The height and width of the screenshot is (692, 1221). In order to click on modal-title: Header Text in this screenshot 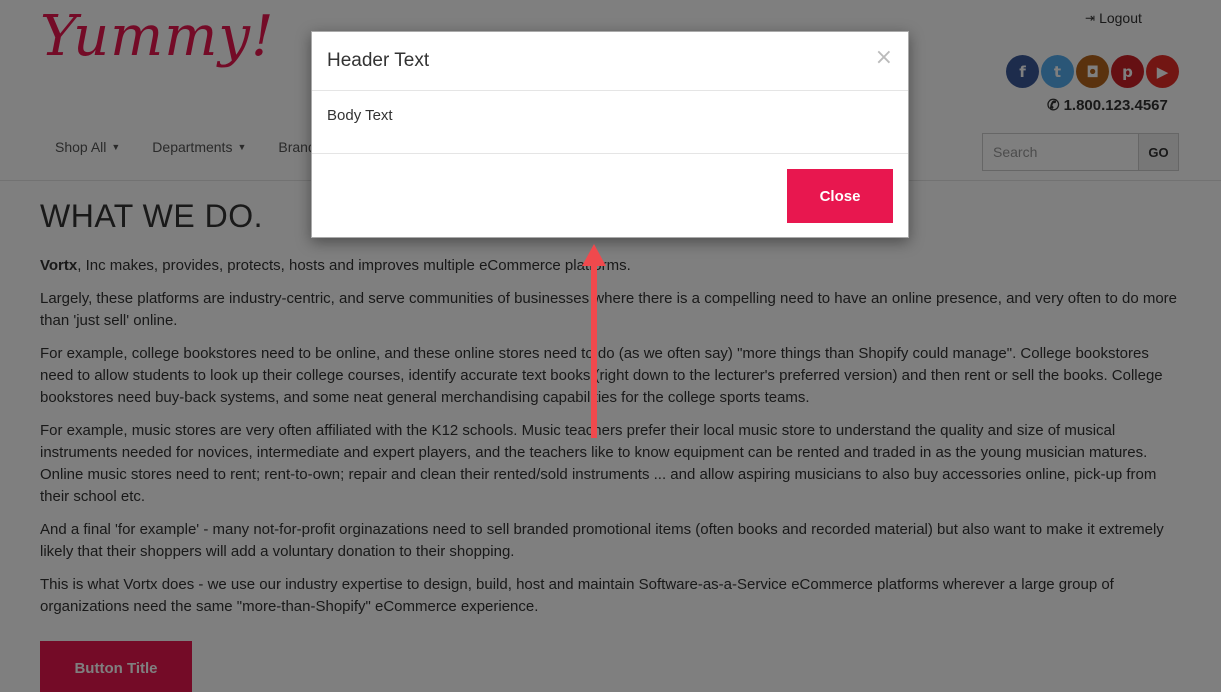, I will do `click(378, 60)`.